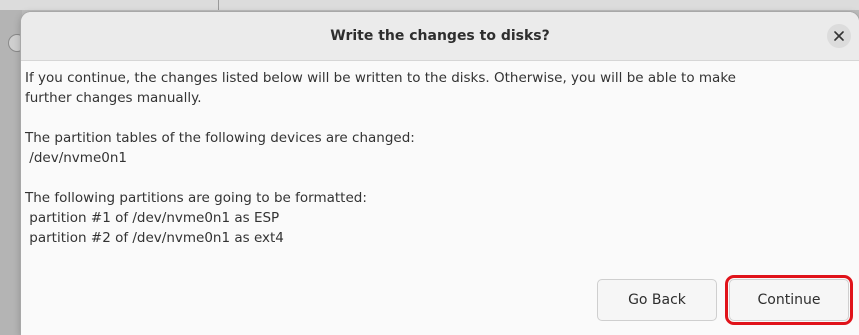 This screenshot has height=335, width=859. I want to click on intro-line-2: further changes manually., so click(113, 98).